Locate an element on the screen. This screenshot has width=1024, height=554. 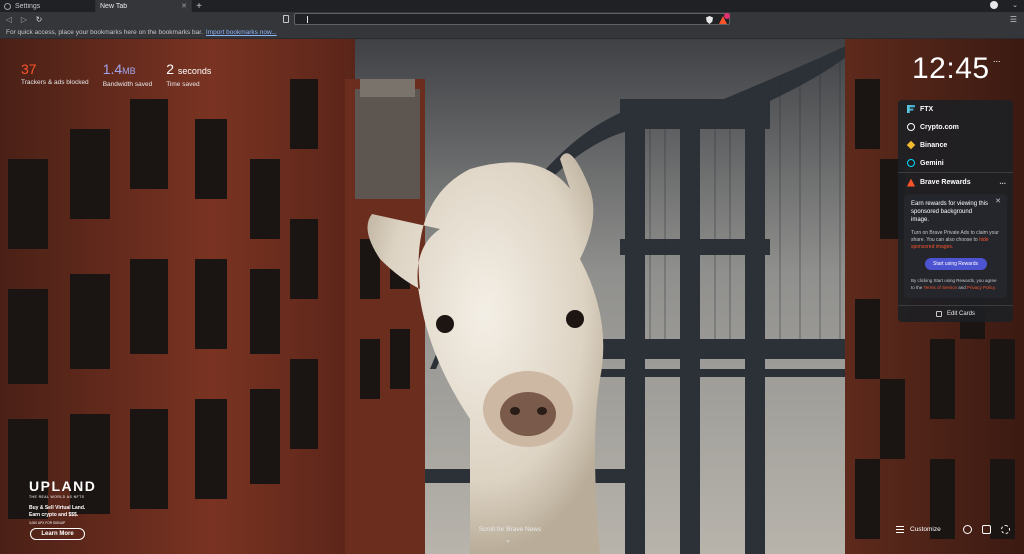
settings-favicon-icon is located at coordinates (7, 6).